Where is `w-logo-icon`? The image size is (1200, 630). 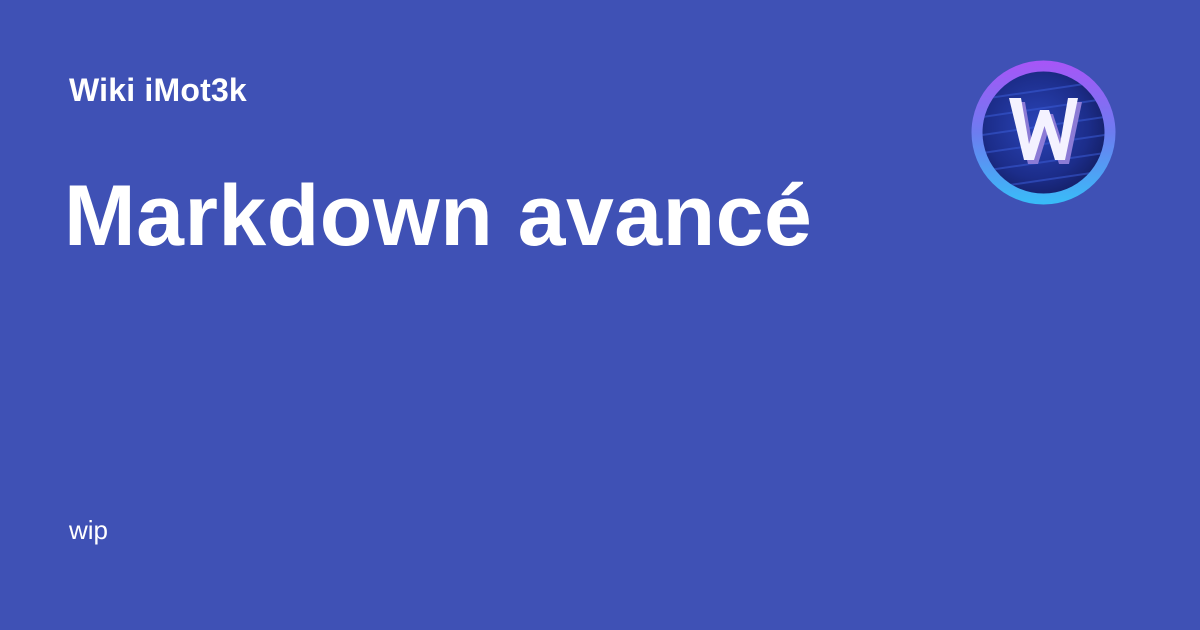
w-logo-icon is located at coordinates (1043, 132).